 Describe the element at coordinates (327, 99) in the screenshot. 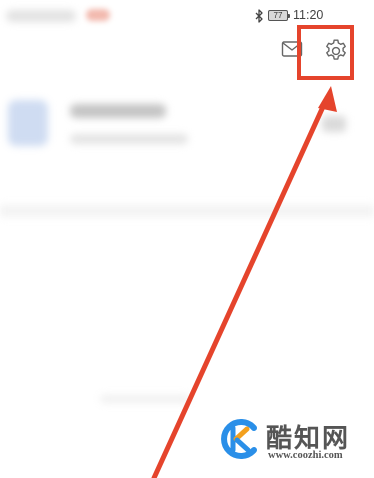

I see `arrow-head-icon` at that location.